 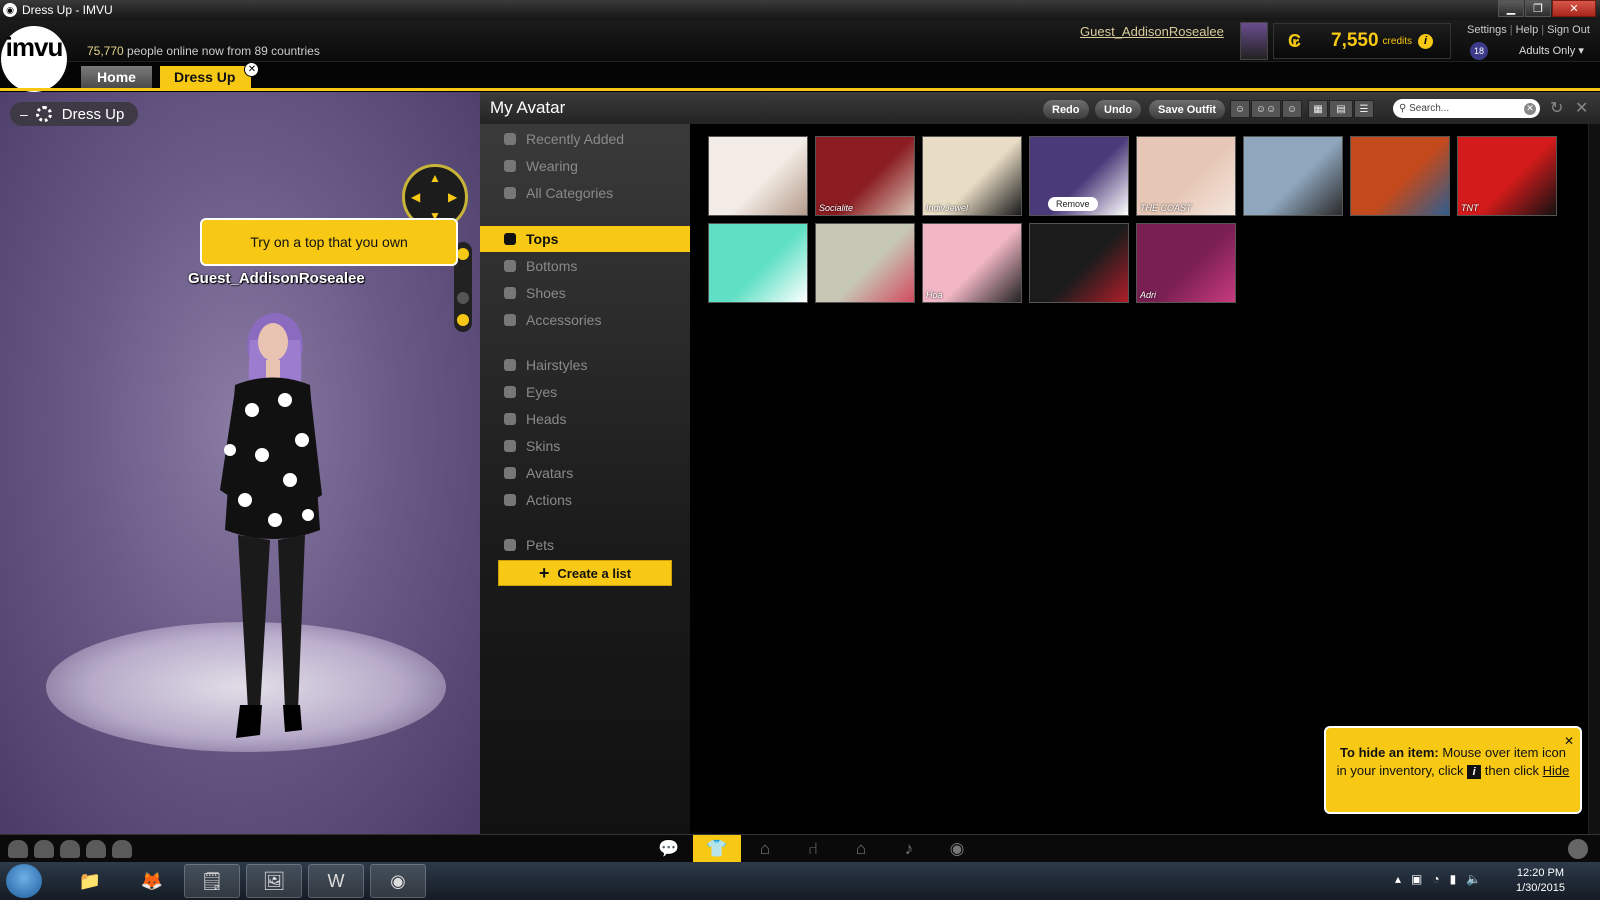 What do you see at coordinates (265, 525) in the screenshot?
I see `avatar-figure` at bounding box center [265, 525].